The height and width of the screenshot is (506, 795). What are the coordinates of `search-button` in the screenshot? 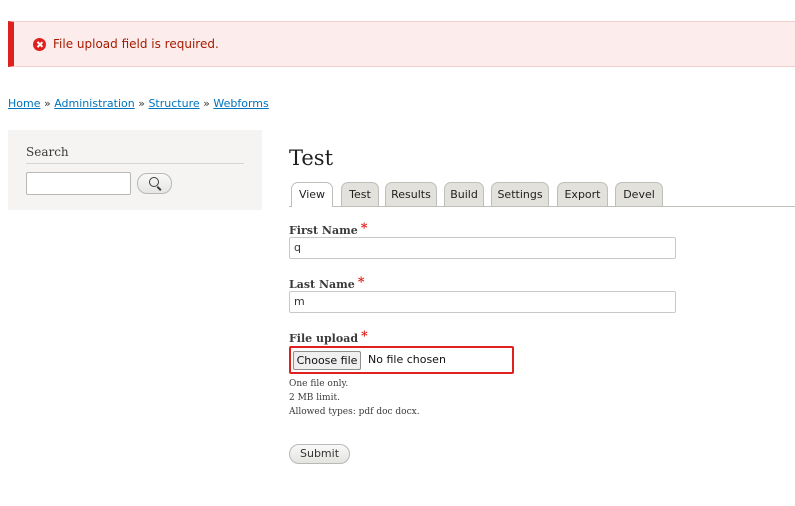 It's located at (154, 183).